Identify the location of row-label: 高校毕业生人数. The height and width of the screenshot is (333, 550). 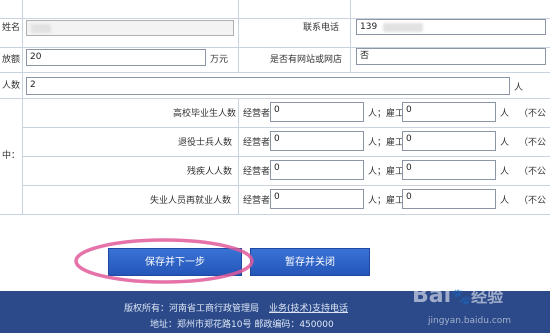
(205, 114).